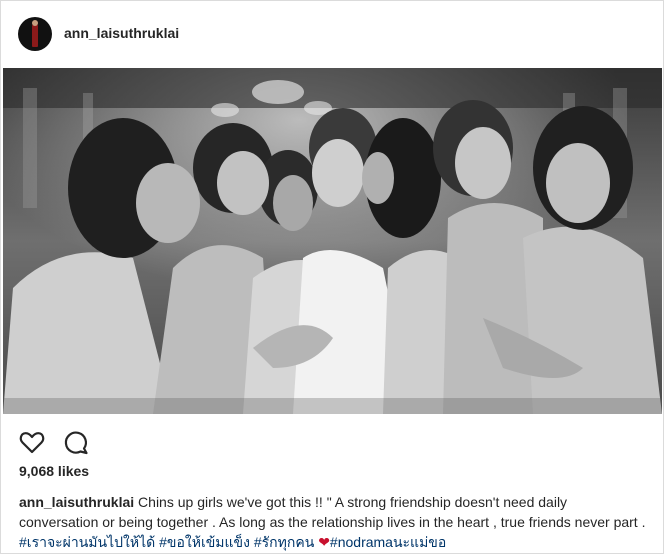 This screenshot has width=664, height=554. I want to click on heart-emoji-icon: ❤, so click(324, 542).